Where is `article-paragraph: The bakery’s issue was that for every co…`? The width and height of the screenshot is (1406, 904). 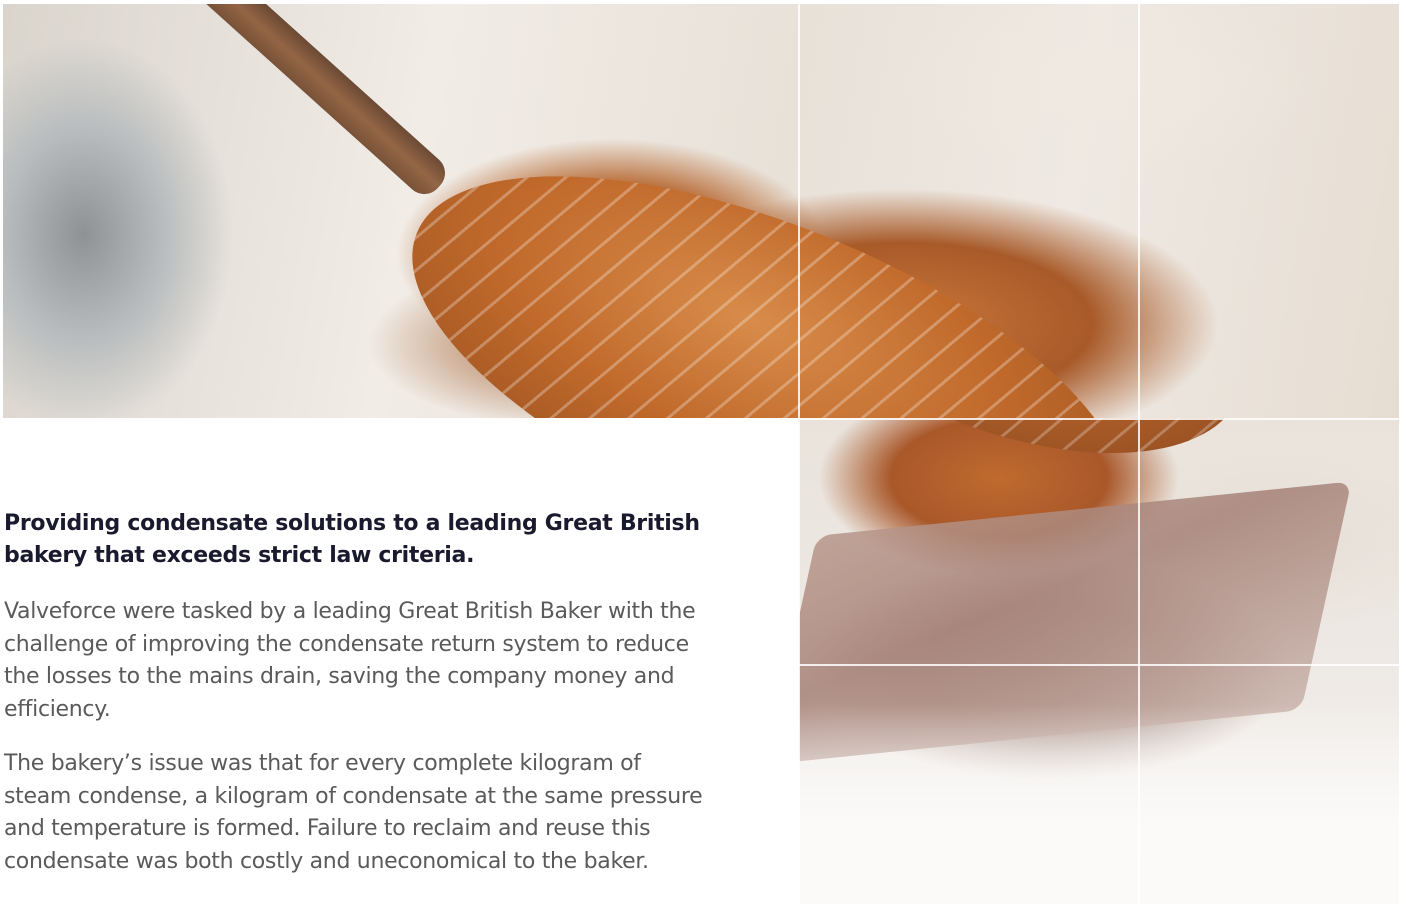 article-paragraph: The bakery’s issue was that for every co… is located at coordinates (353, 812).